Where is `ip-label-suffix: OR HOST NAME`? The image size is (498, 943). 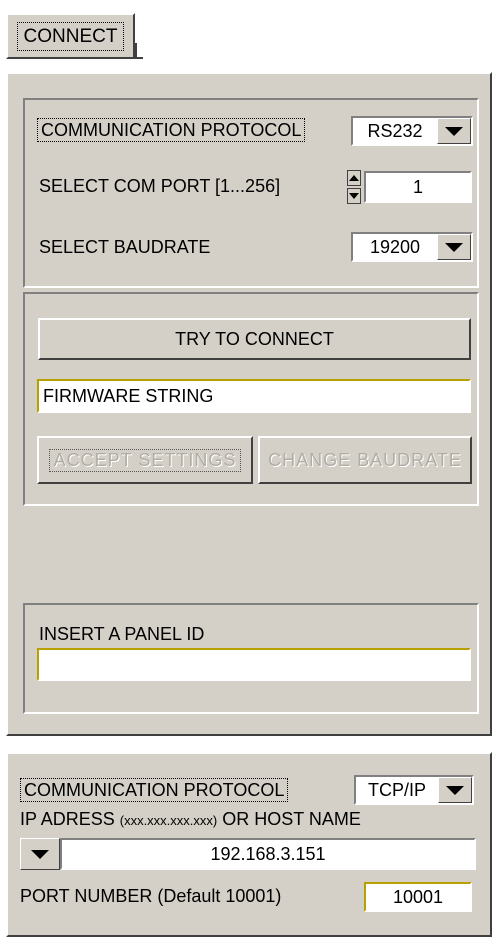
ip-label-suffix: OR HOST NAME is located at coordinates (291, 819).